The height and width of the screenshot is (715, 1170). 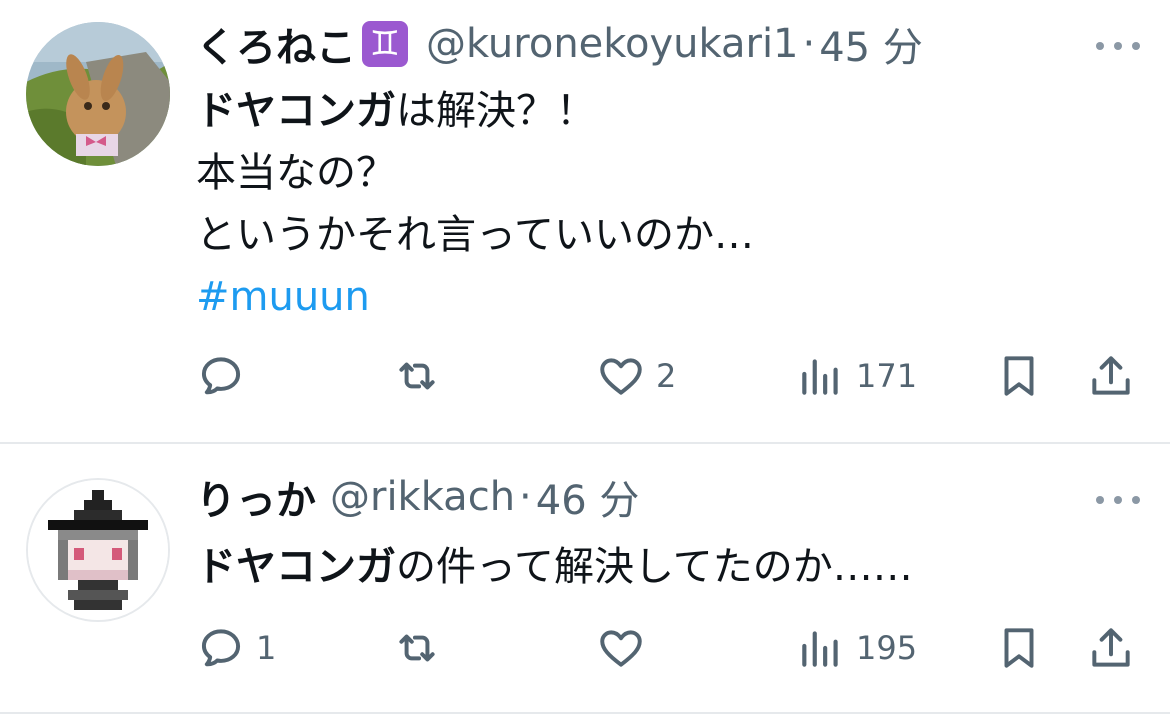 I want to click on reply-button: 1, so click(x=236, y=648).